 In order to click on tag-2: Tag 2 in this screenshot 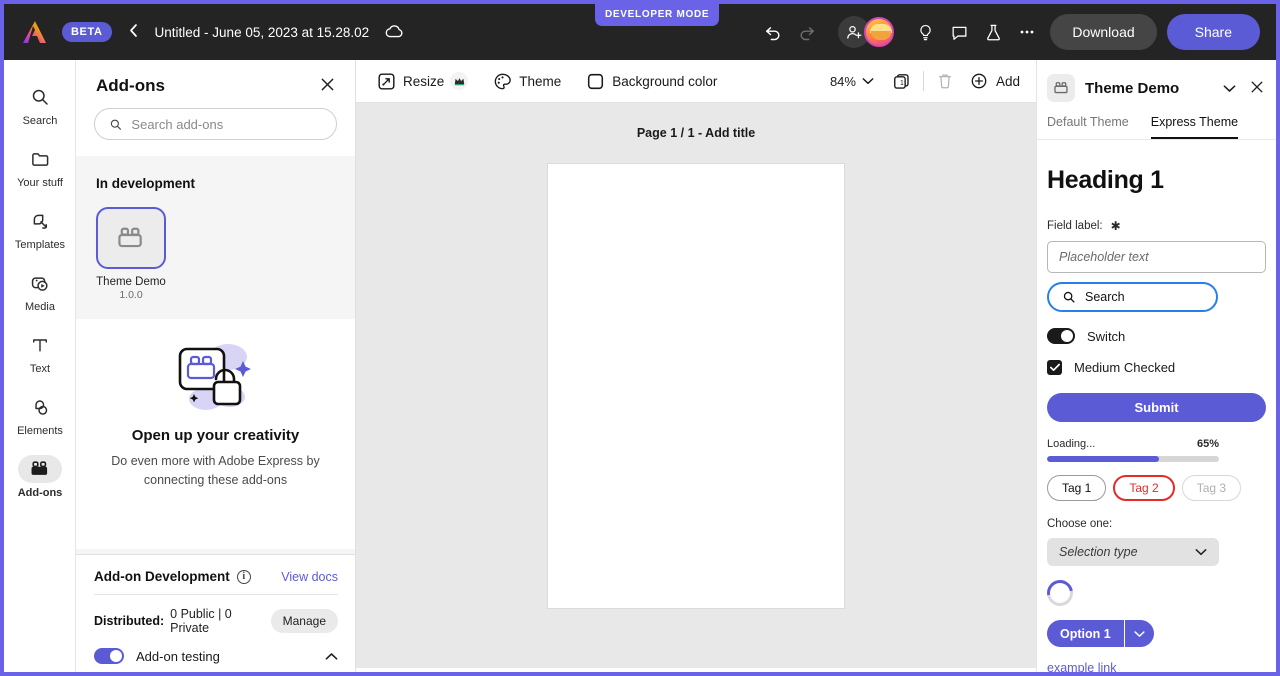, I will do `click(1144, 488)`.